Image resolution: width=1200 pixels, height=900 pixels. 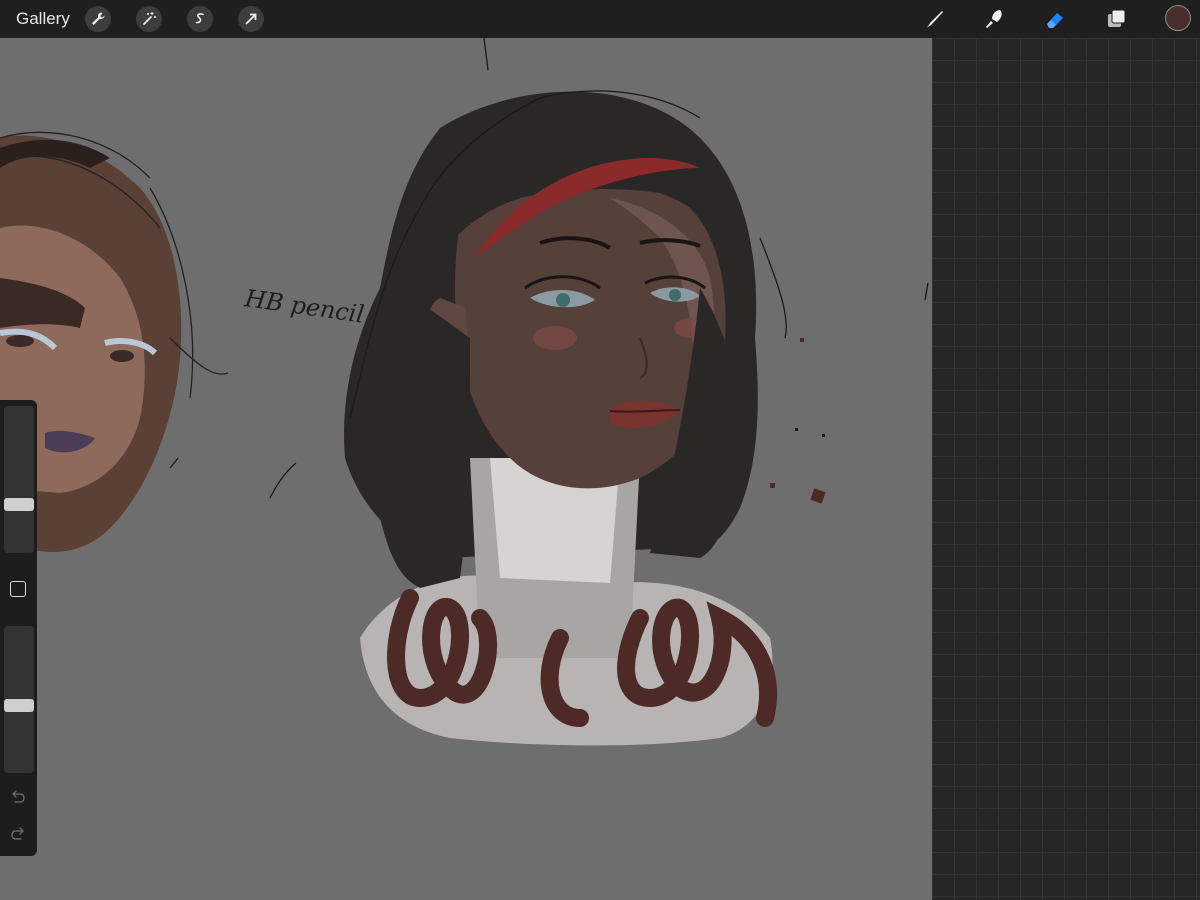 What do you see at coordinates (934, 19) in the screenshot?
I see `brush-icon` at bounding box center [934, 19].